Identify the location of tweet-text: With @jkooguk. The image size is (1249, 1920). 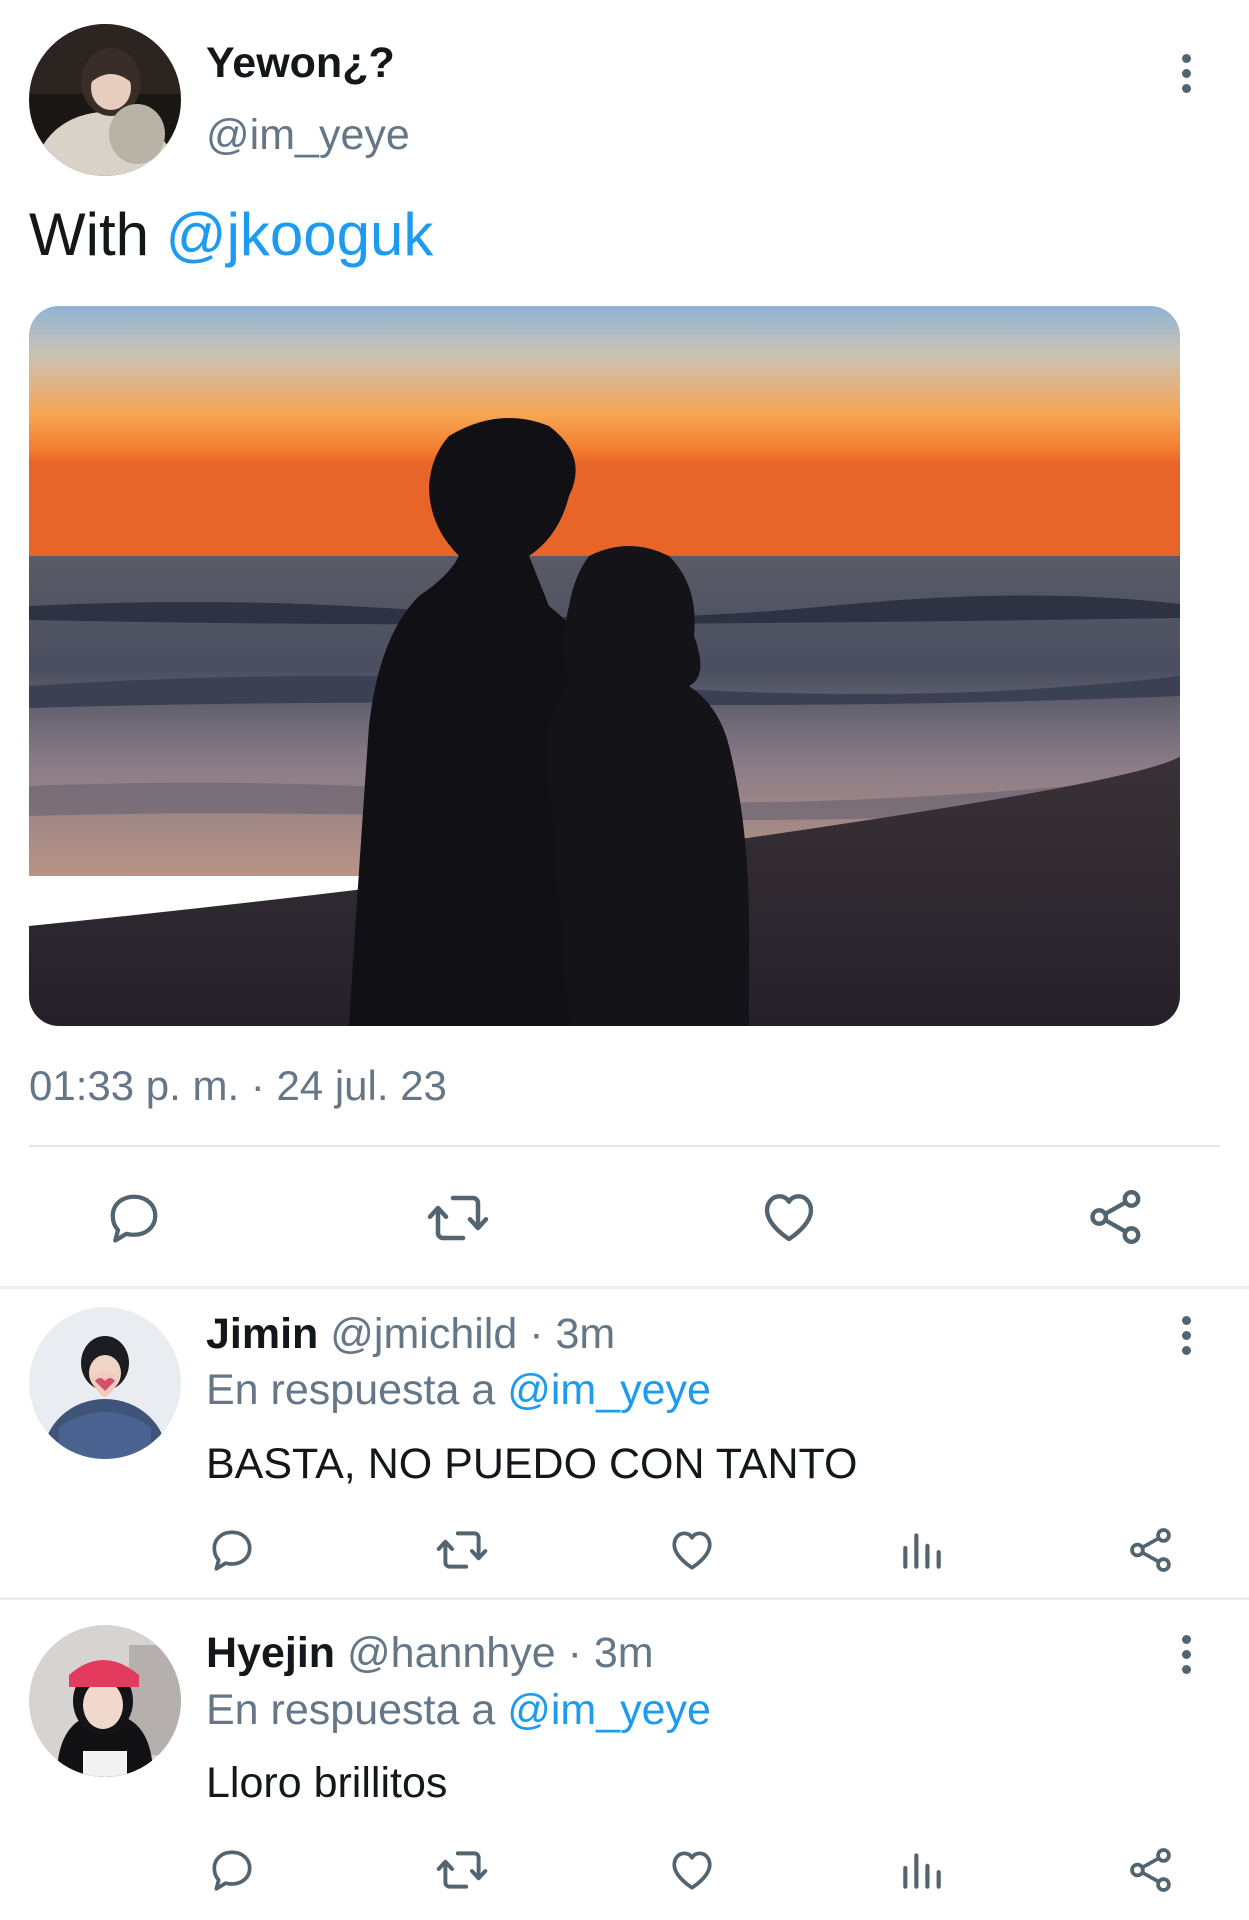
(231, 235).